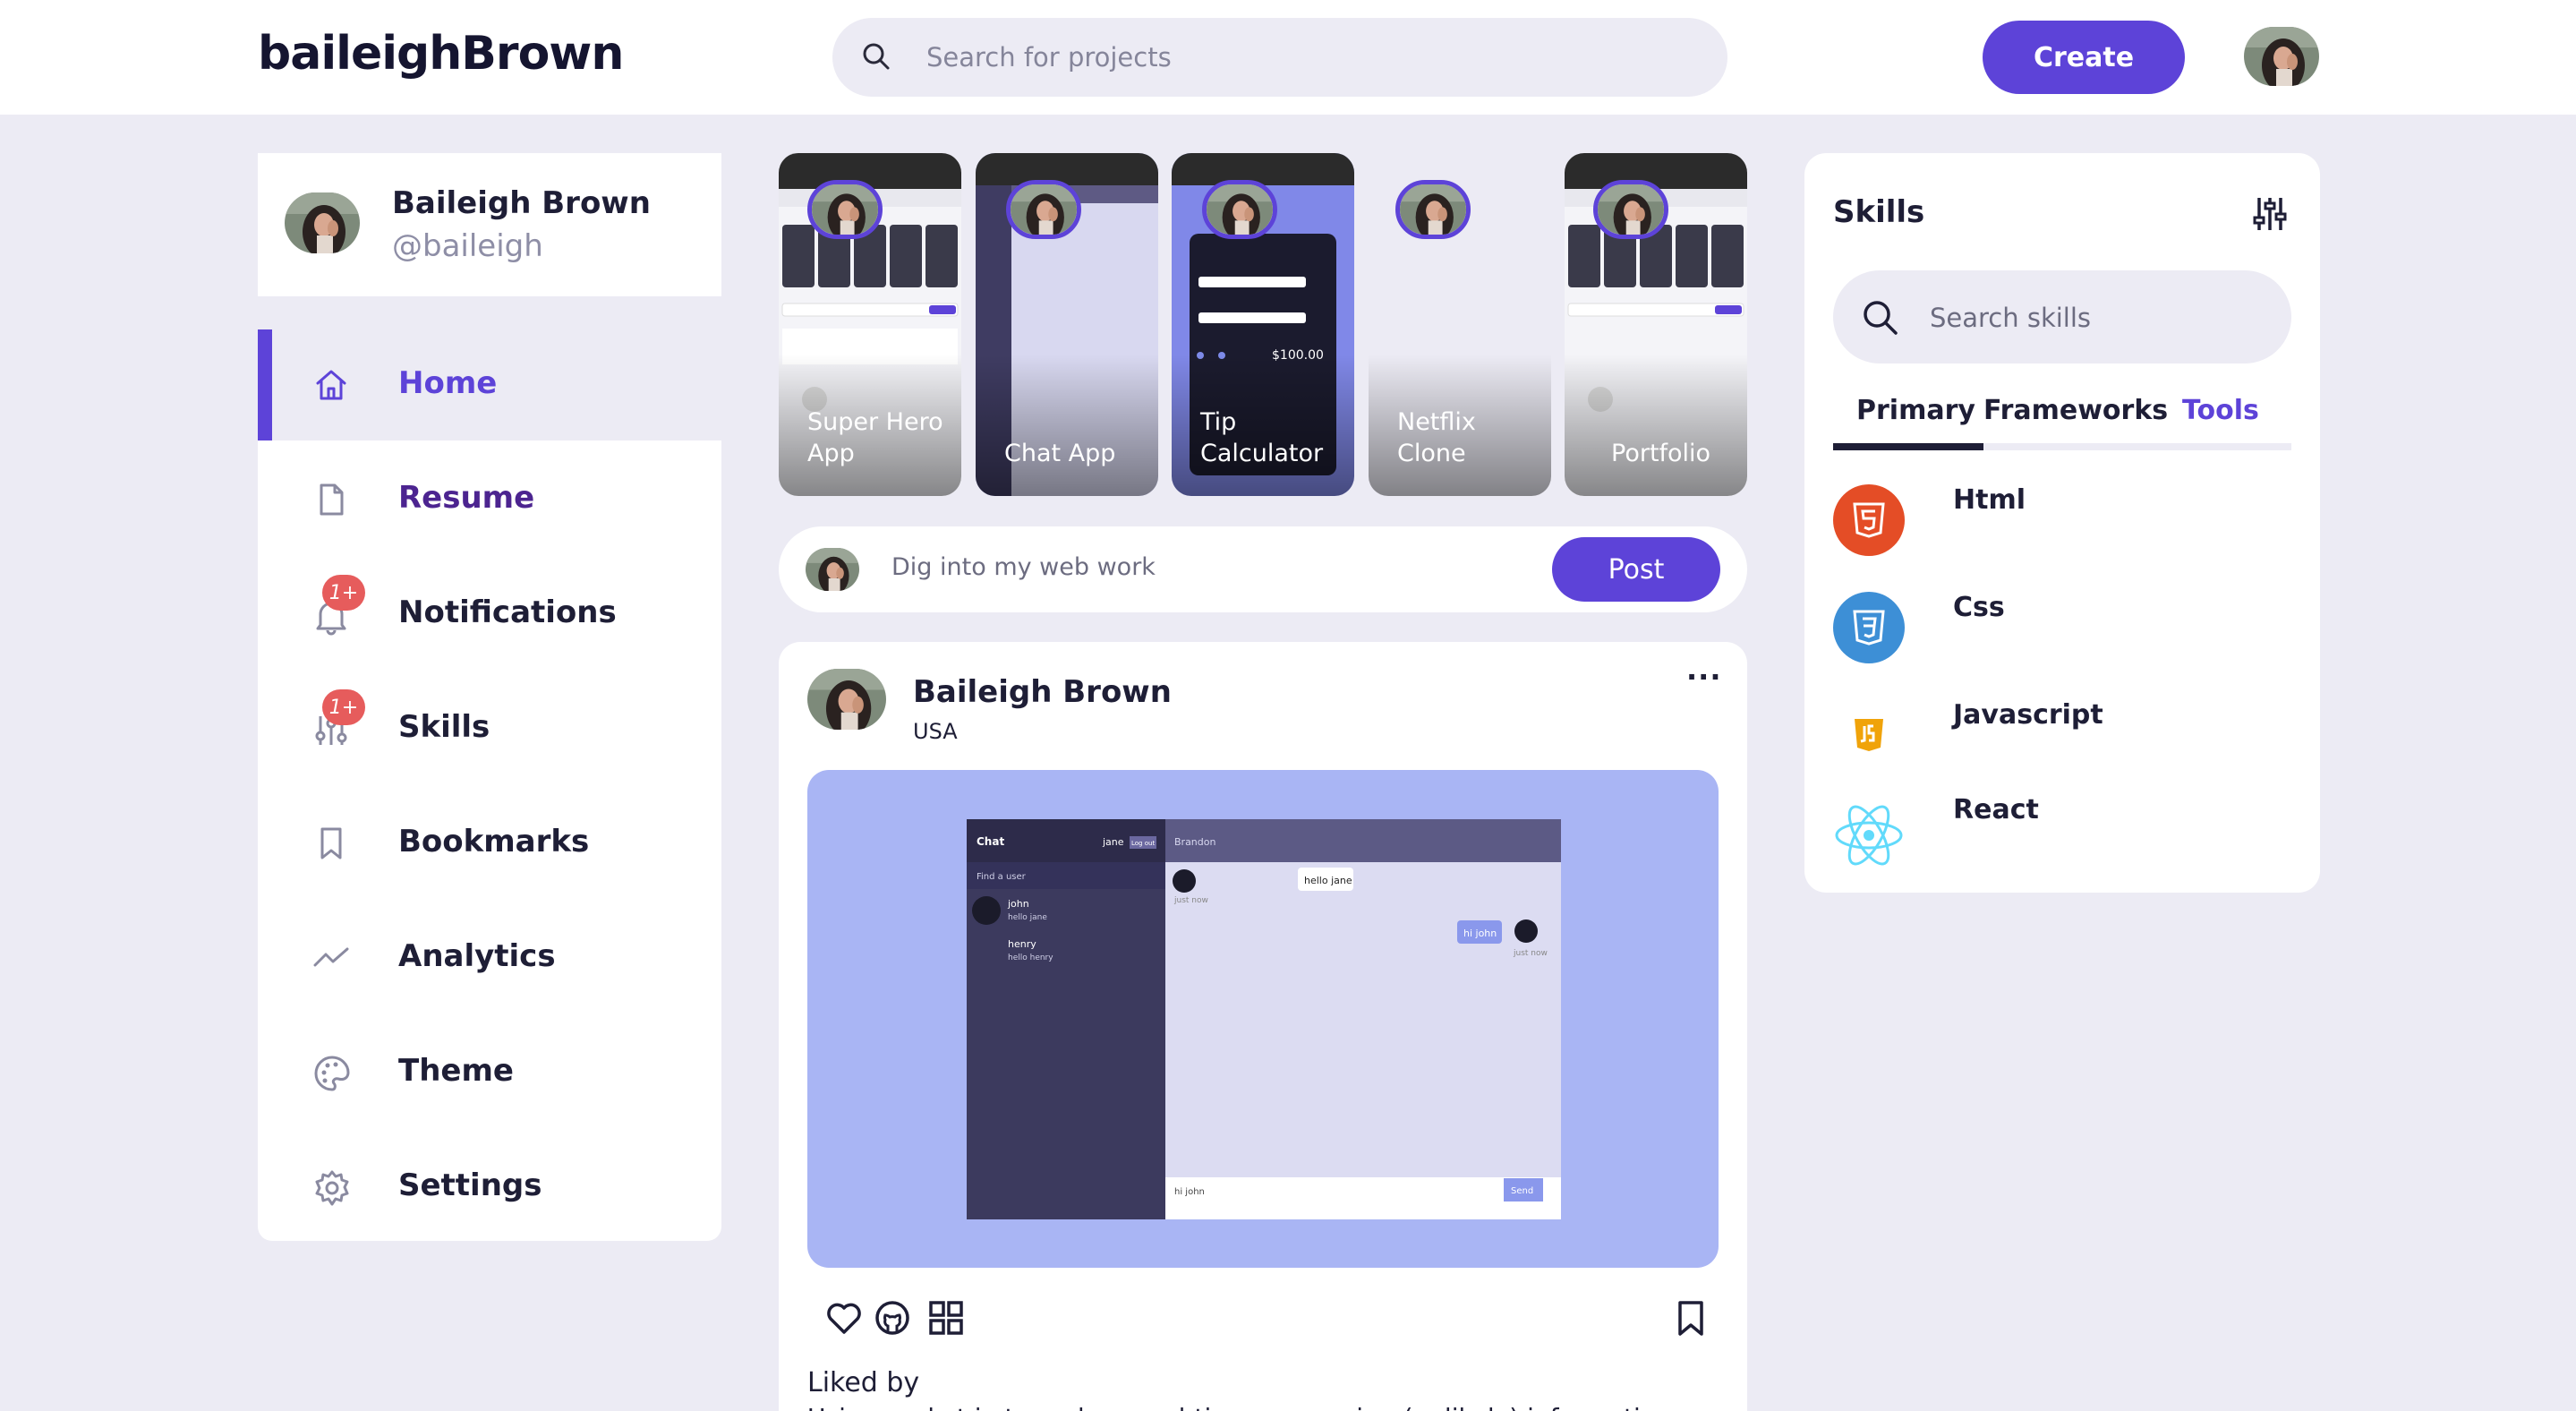  What do you see at coordinates (331, 385) in the screenshot?
I see `home-icon` at bounding box center [331, 385].